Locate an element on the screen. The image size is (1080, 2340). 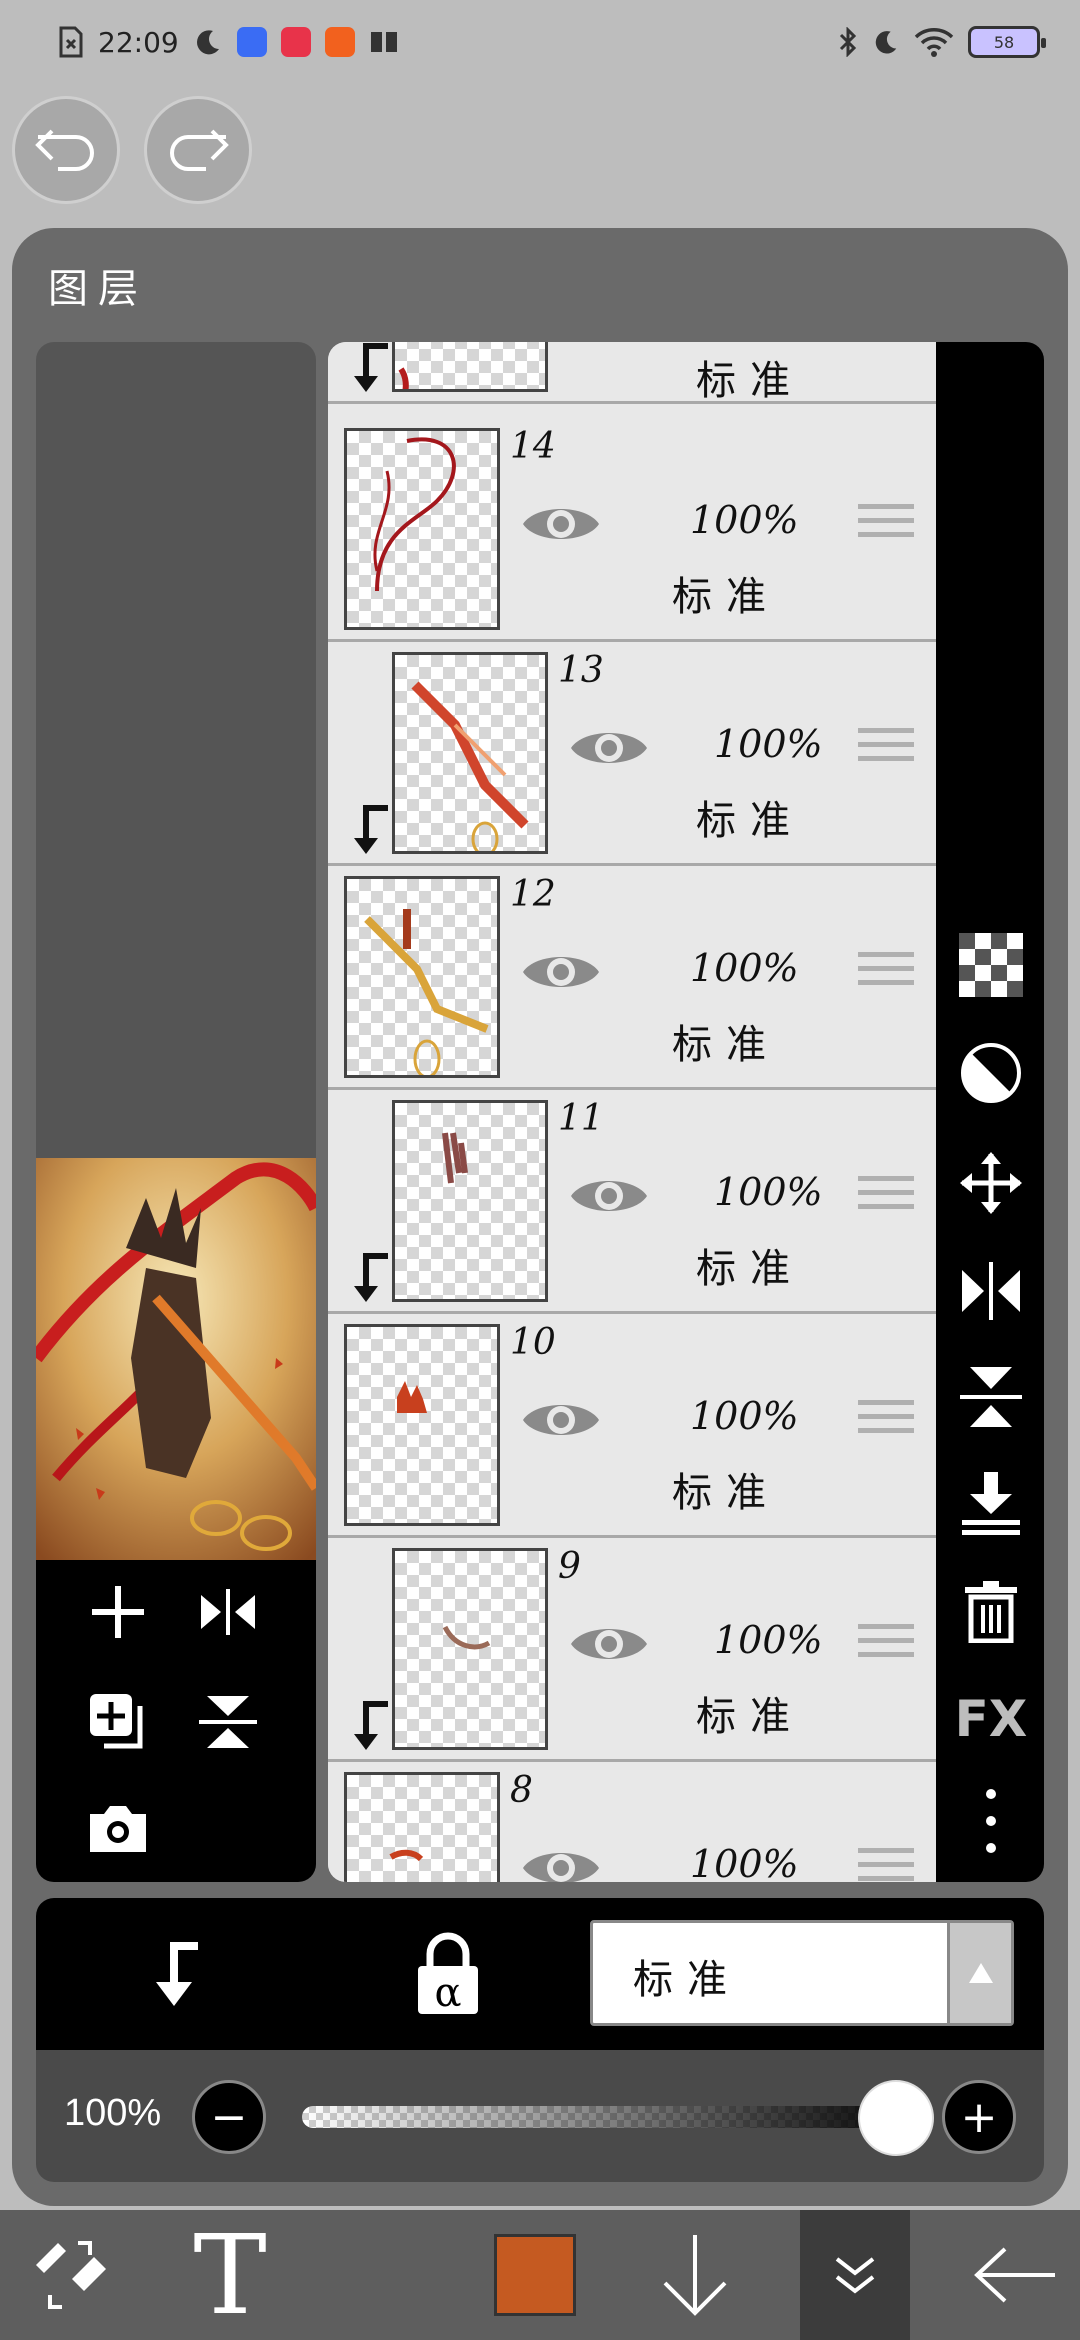
camera-icon is located at coordinates (118, 1829).